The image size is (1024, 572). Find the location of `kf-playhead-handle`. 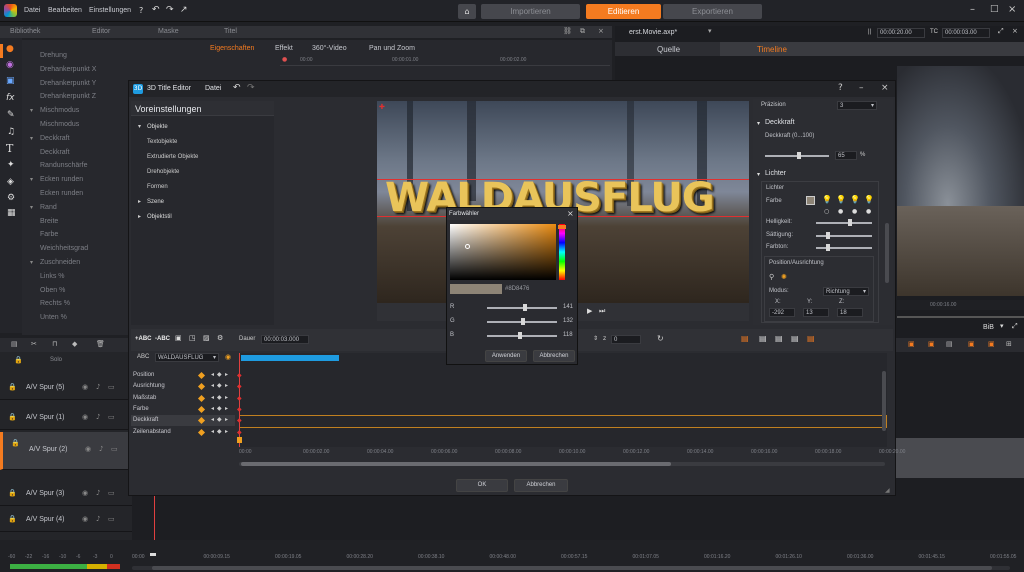

kf-playhead-handle is located at coordinates (239, 440).